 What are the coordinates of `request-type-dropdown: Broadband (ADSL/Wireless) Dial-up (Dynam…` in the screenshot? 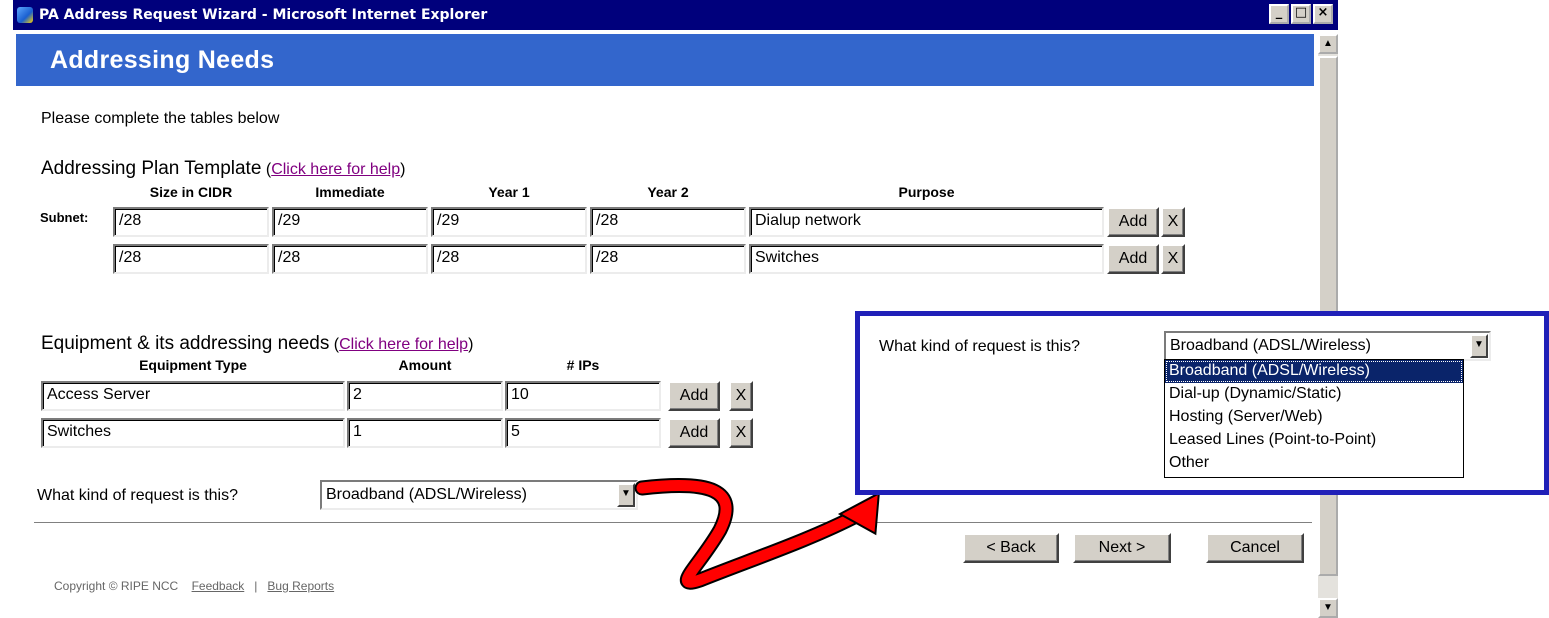 It's located at (1314, 418).